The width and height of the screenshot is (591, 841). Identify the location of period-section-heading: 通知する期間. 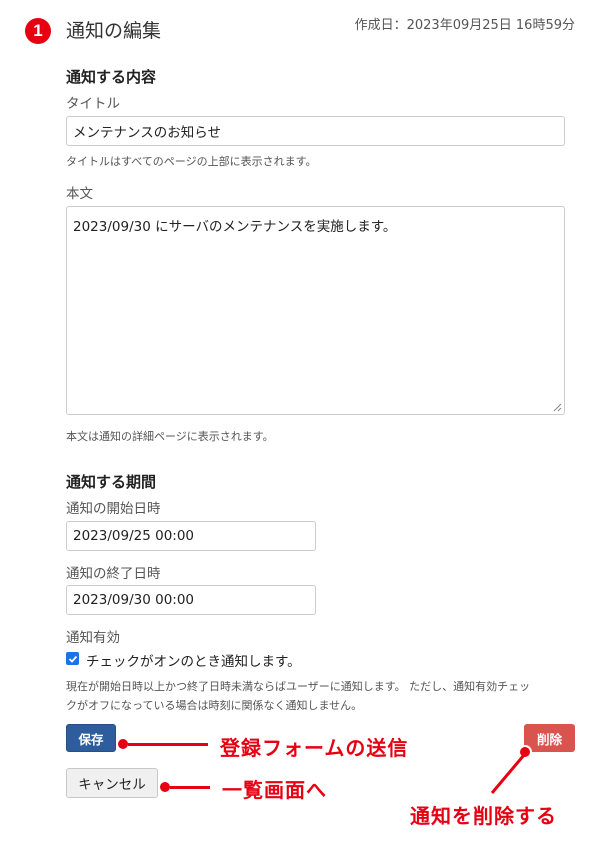
(111, 482).